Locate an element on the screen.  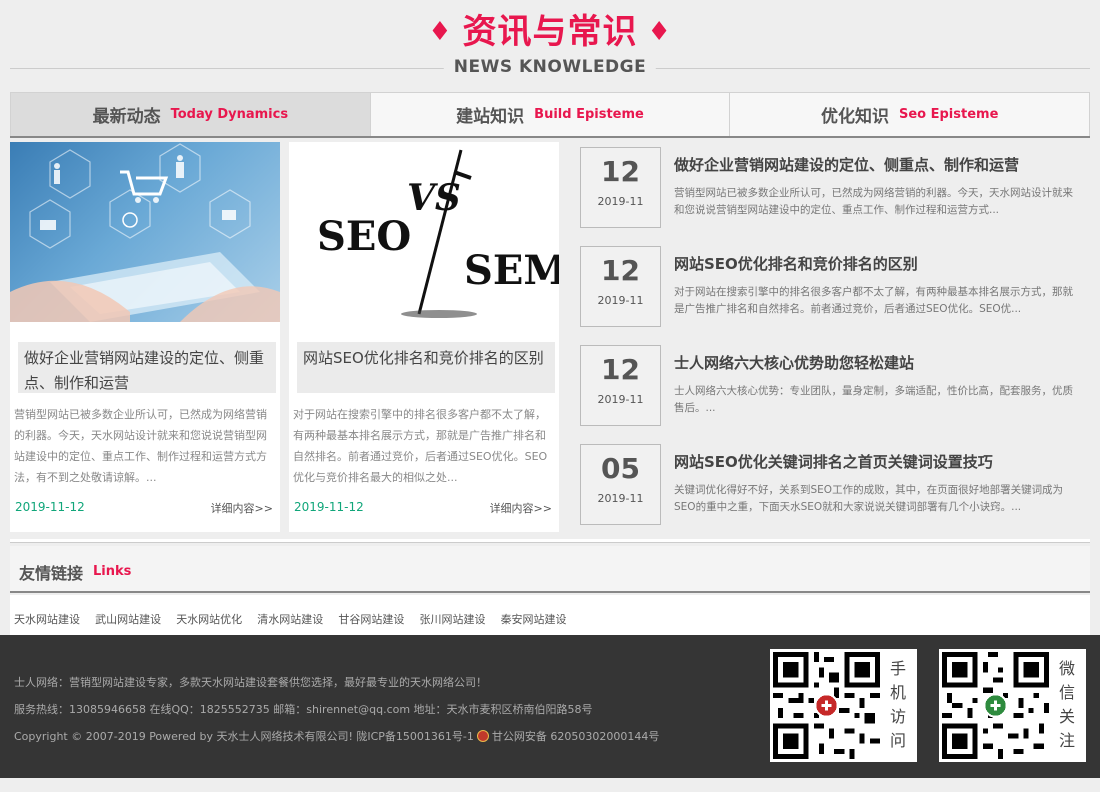
tab-today-dynamics: 最新动态 Today Dynamics is located at coordinates (190, 114).